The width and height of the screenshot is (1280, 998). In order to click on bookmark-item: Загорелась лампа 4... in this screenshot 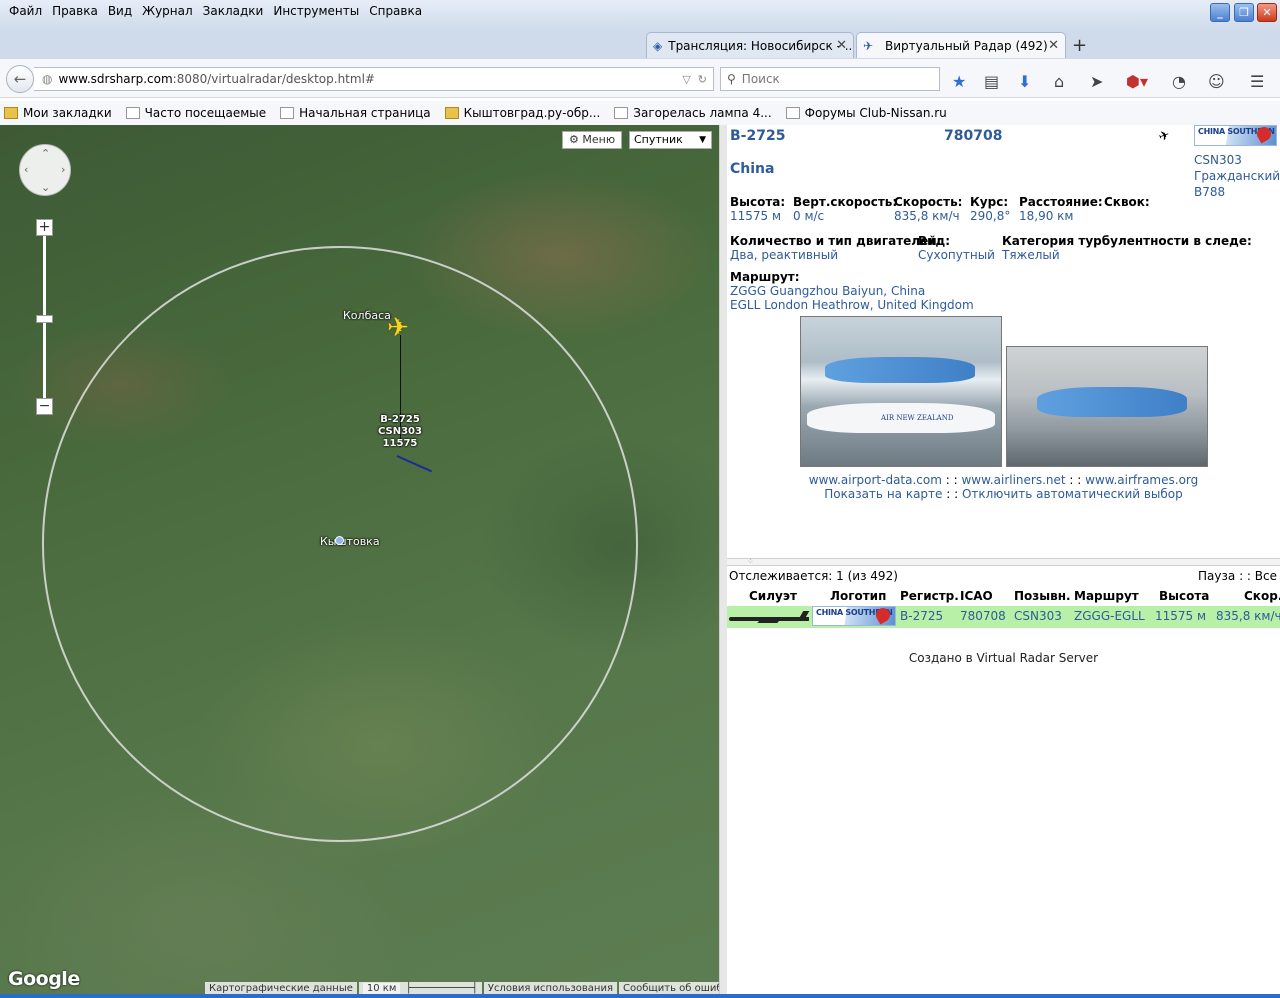, I will do `click(693, 113)`.